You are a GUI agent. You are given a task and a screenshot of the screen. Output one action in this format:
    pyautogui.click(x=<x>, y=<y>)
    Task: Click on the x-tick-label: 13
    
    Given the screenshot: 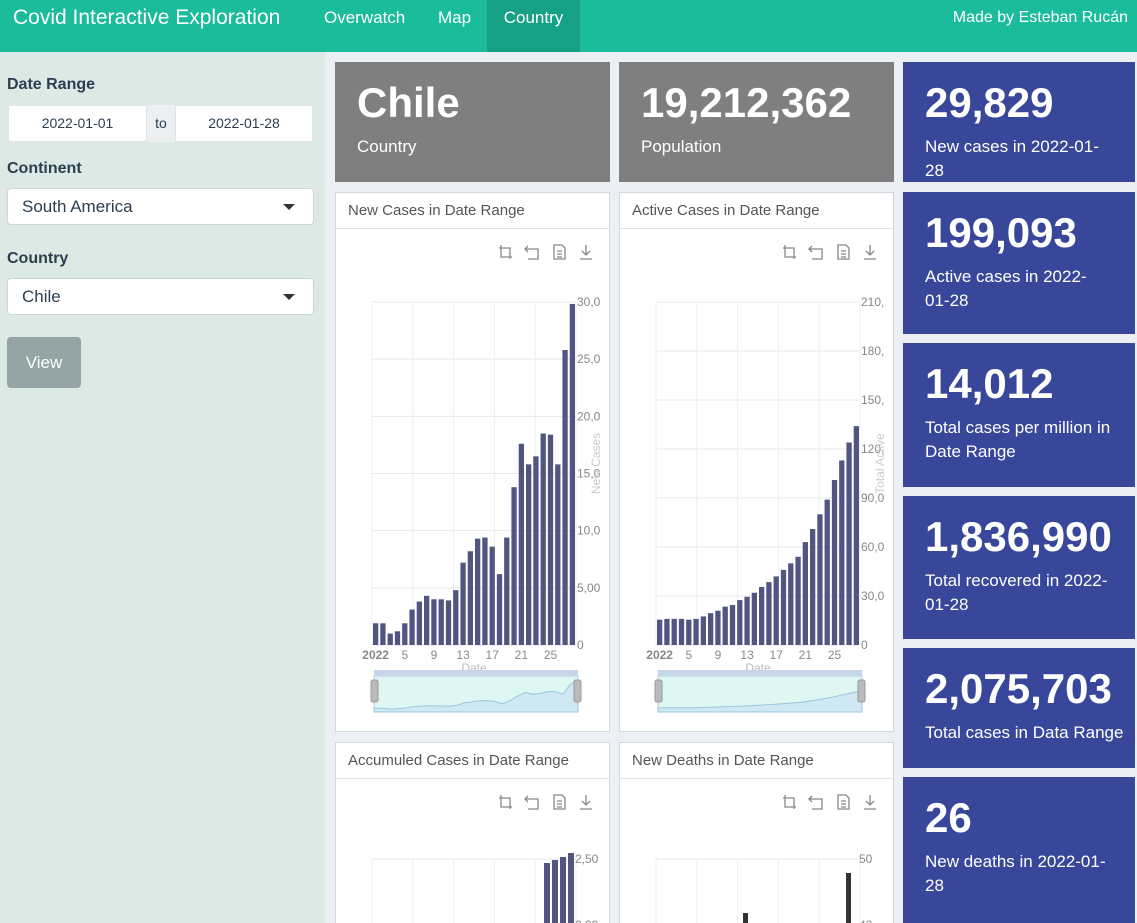 What is the action you would take?
    pyautogui.click(x=463, y=655)
    